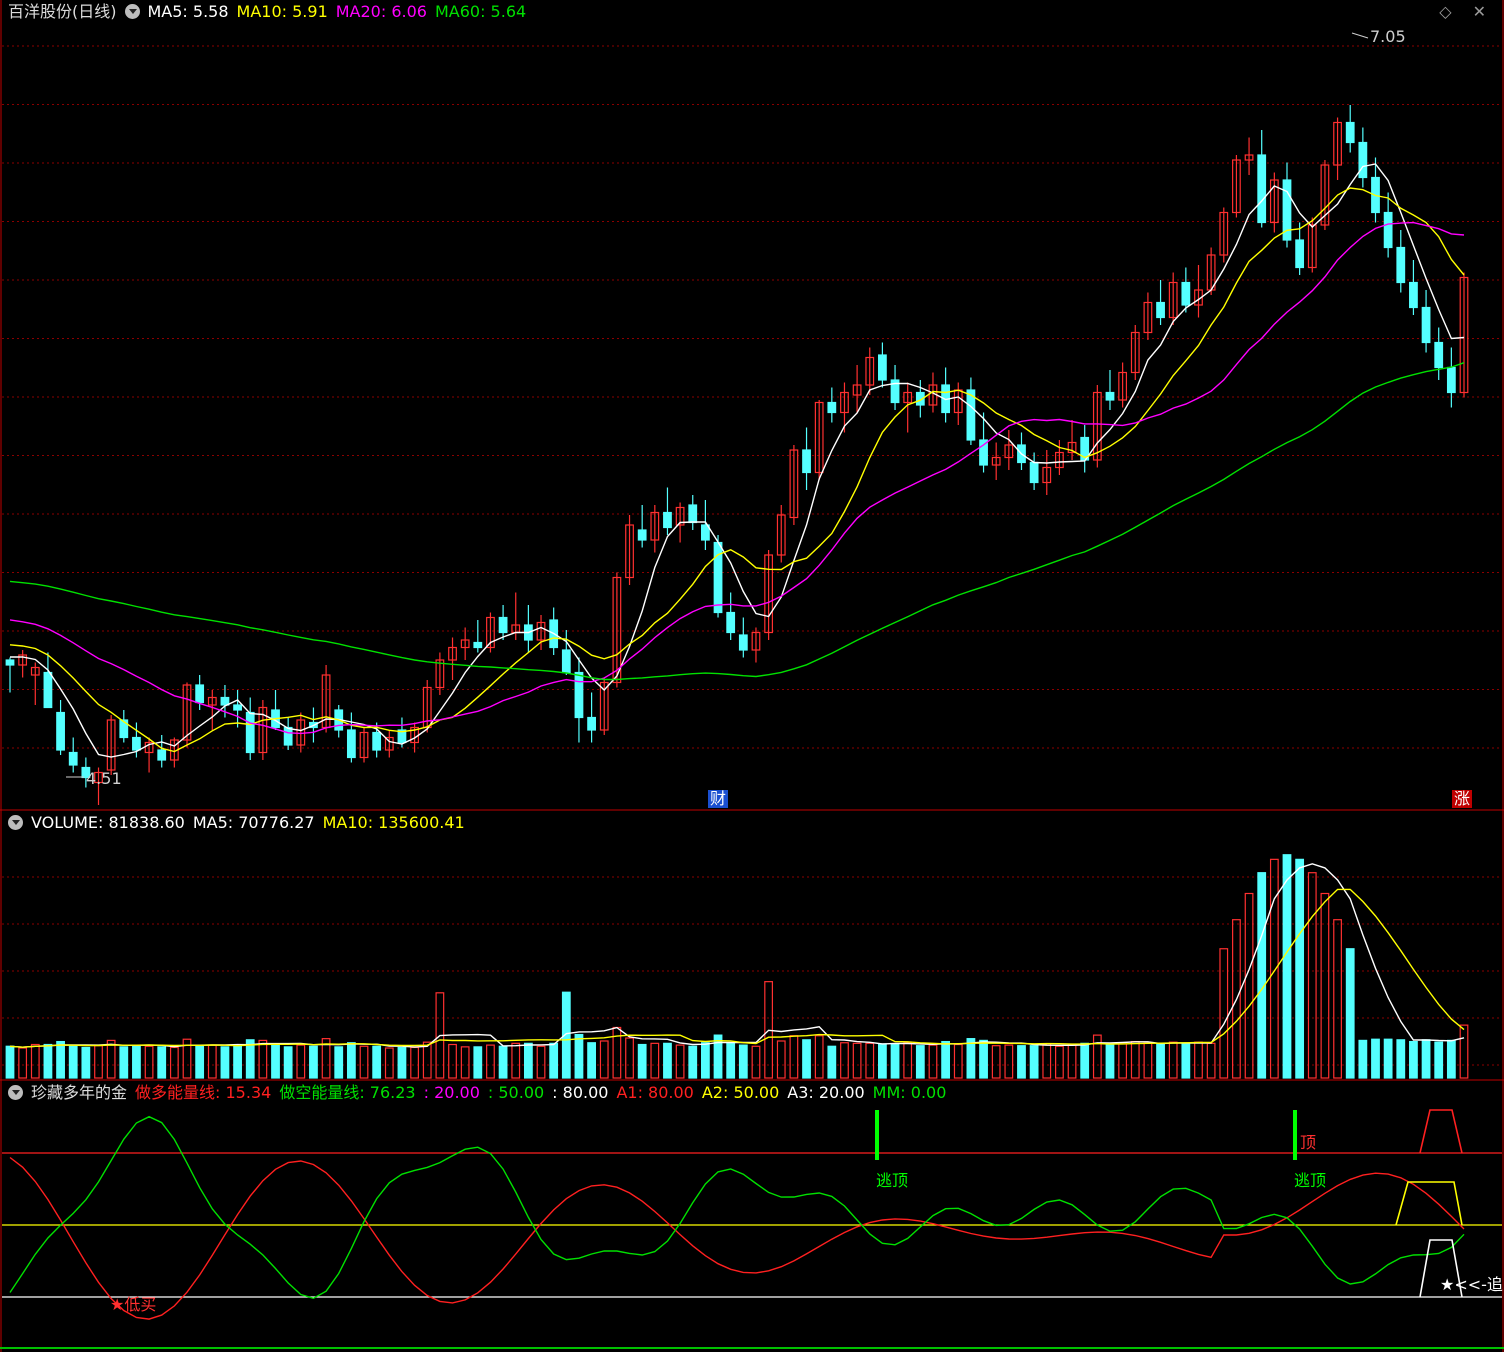 The image size is (1504, 1352). I want to click on energy-value-2: : 20.00, so click(451, 1092).